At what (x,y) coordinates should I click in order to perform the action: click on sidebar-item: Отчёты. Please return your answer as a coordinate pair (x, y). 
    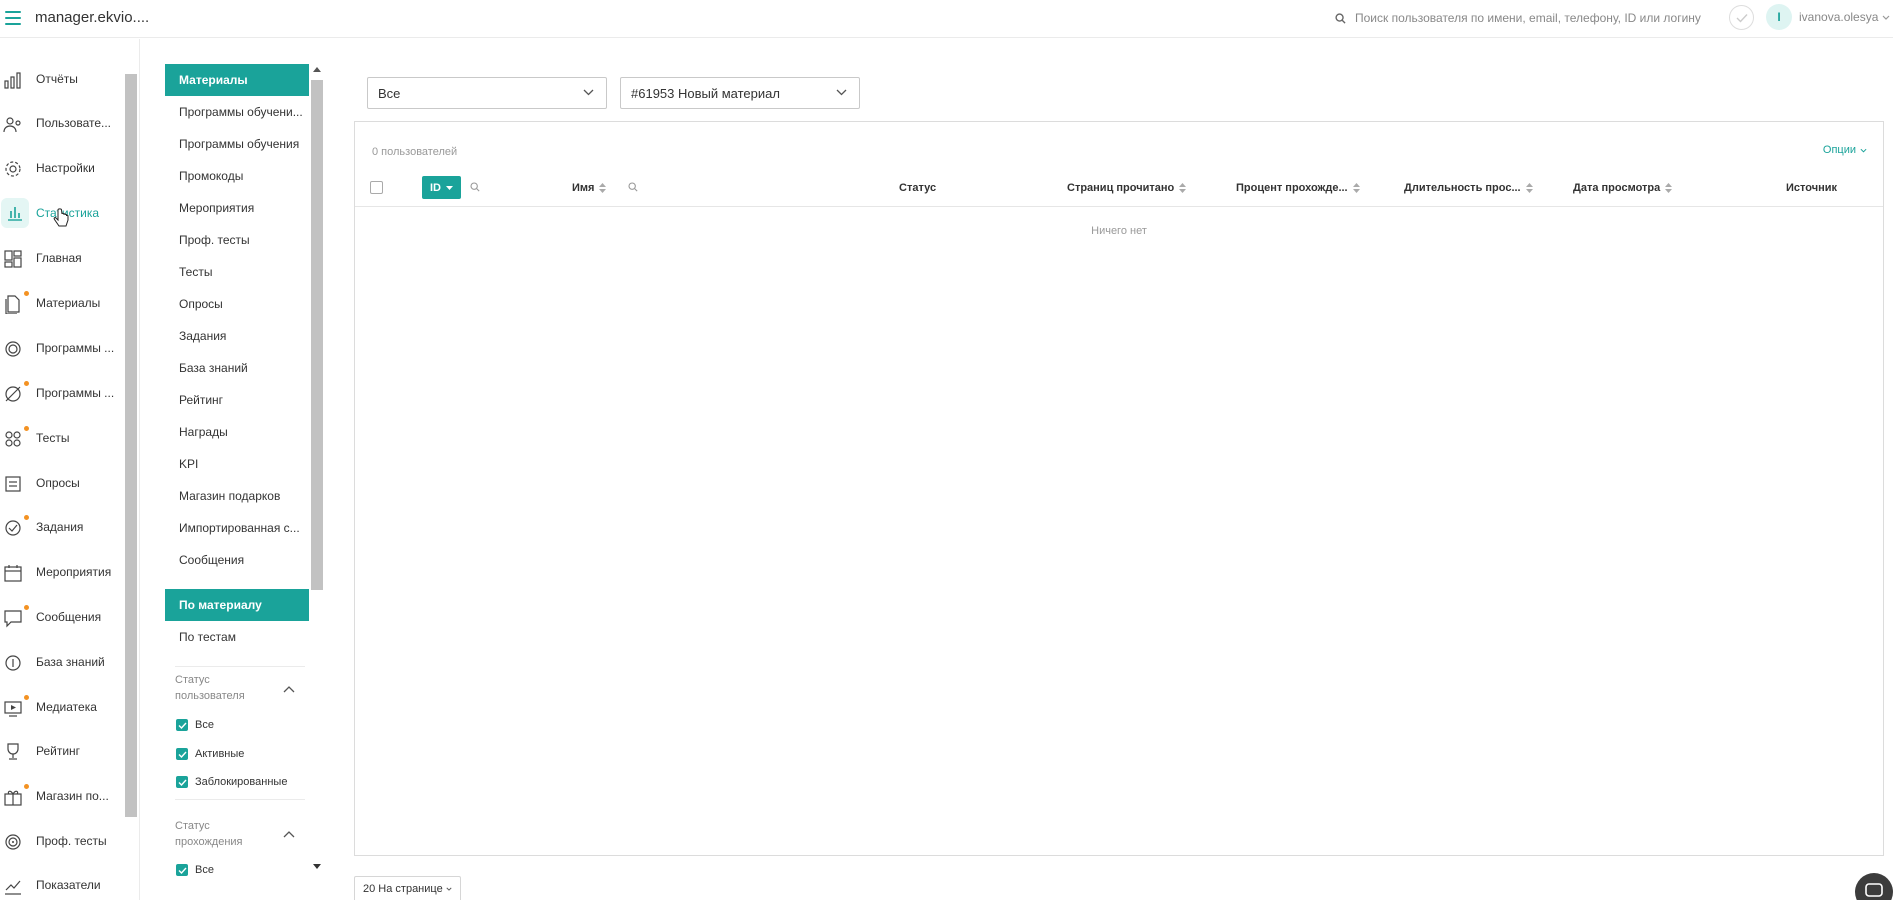
    Looking at the image, I should click on (62, 79).